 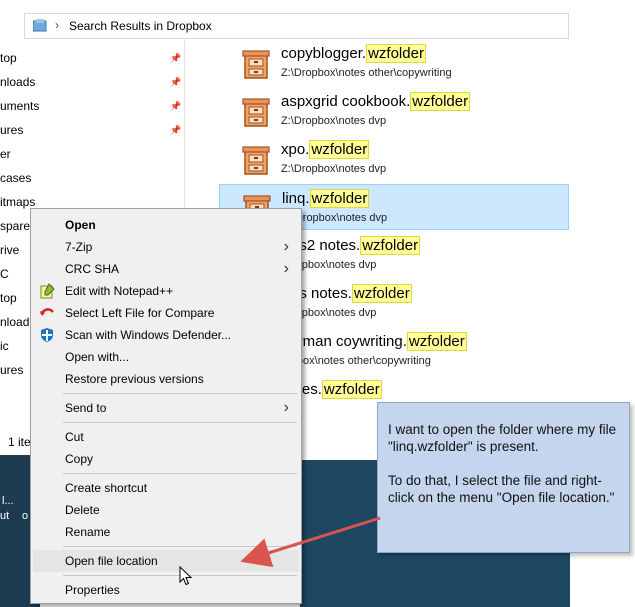 What do you see at coordinates (140, 313) in the screenshot?
I see `menu-item-label: Select Left File for Compare` at bounding box center [140, 313].